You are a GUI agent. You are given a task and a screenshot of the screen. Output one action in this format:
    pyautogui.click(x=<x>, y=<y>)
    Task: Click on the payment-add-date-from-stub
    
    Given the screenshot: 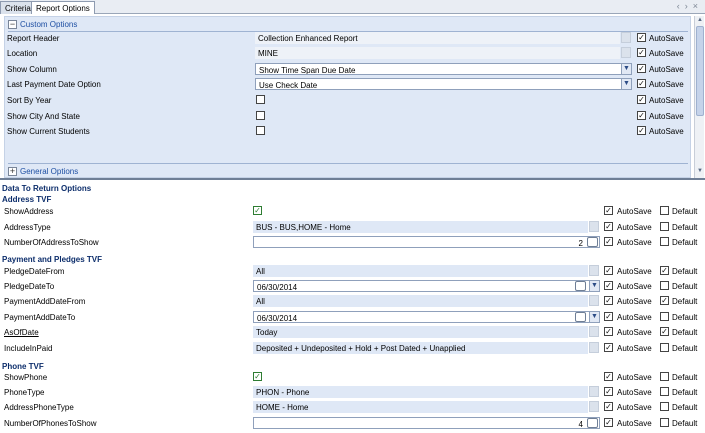 What is the action you would take?
    pyautogui.click(x=594, y=300)
    